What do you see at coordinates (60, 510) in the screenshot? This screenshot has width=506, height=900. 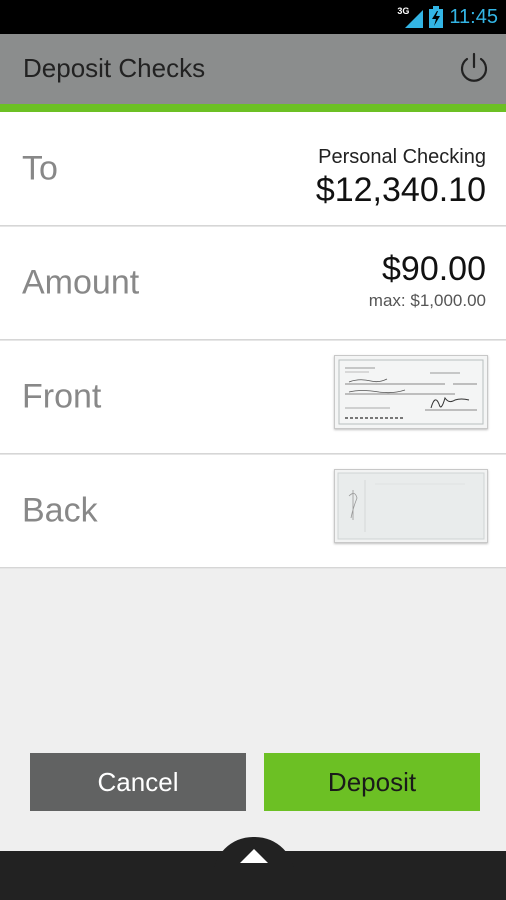 I see `back-label: Back` at bounding box center [60, 510].